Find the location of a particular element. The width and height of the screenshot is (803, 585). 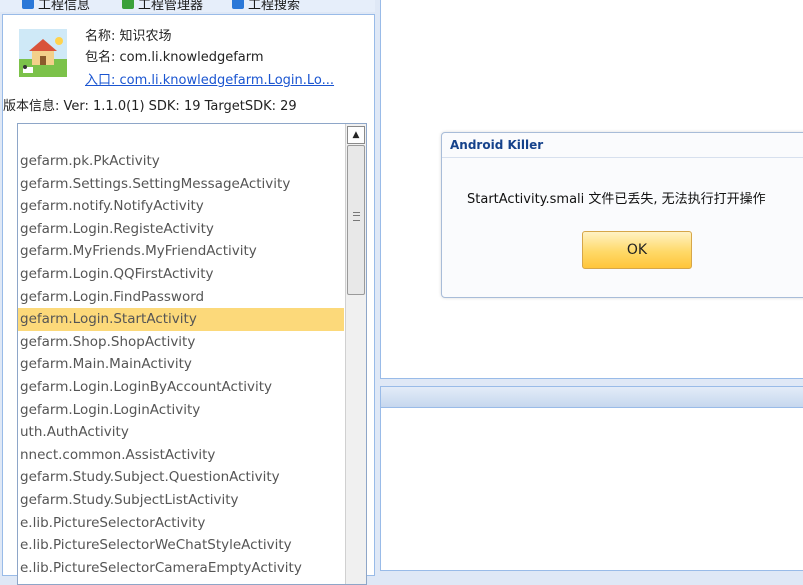

project-tab-strip: 工程信息 工程管理器 工程搜索 is located at coordinates (187, 6).